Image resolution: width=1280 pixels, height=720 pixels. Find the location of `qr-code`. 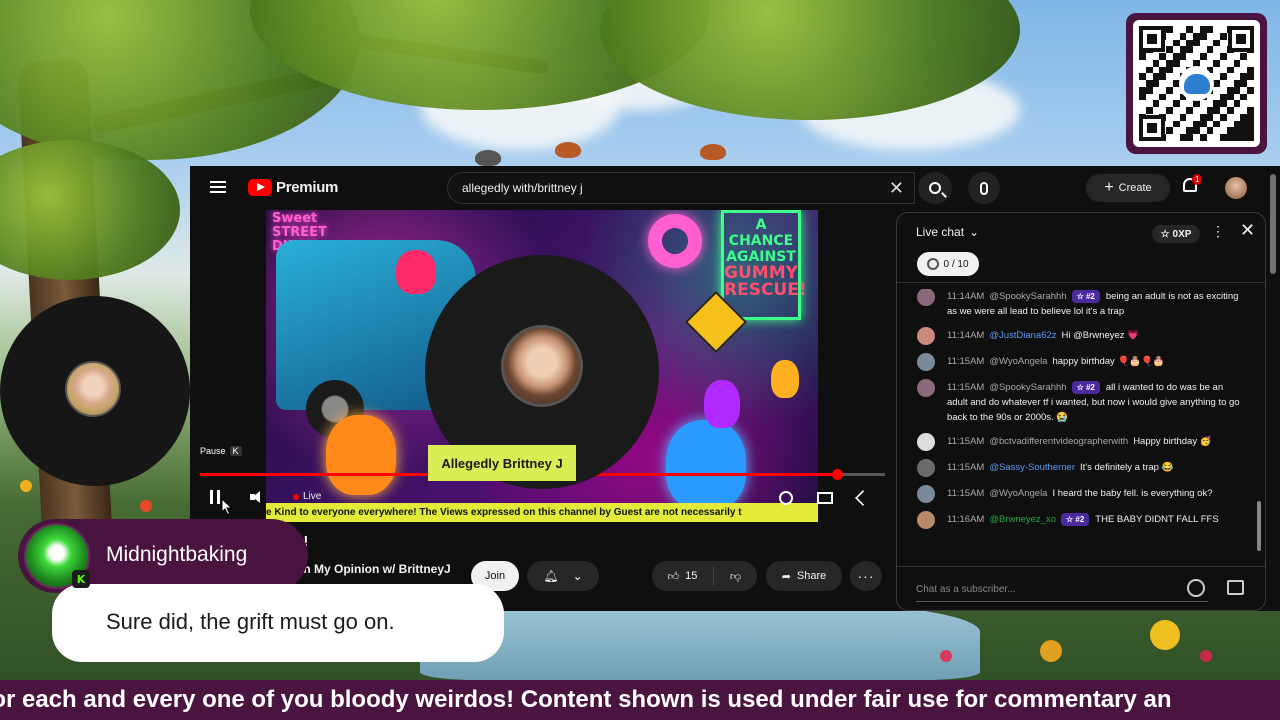

qr-code is located at coordinates (1196, 83).